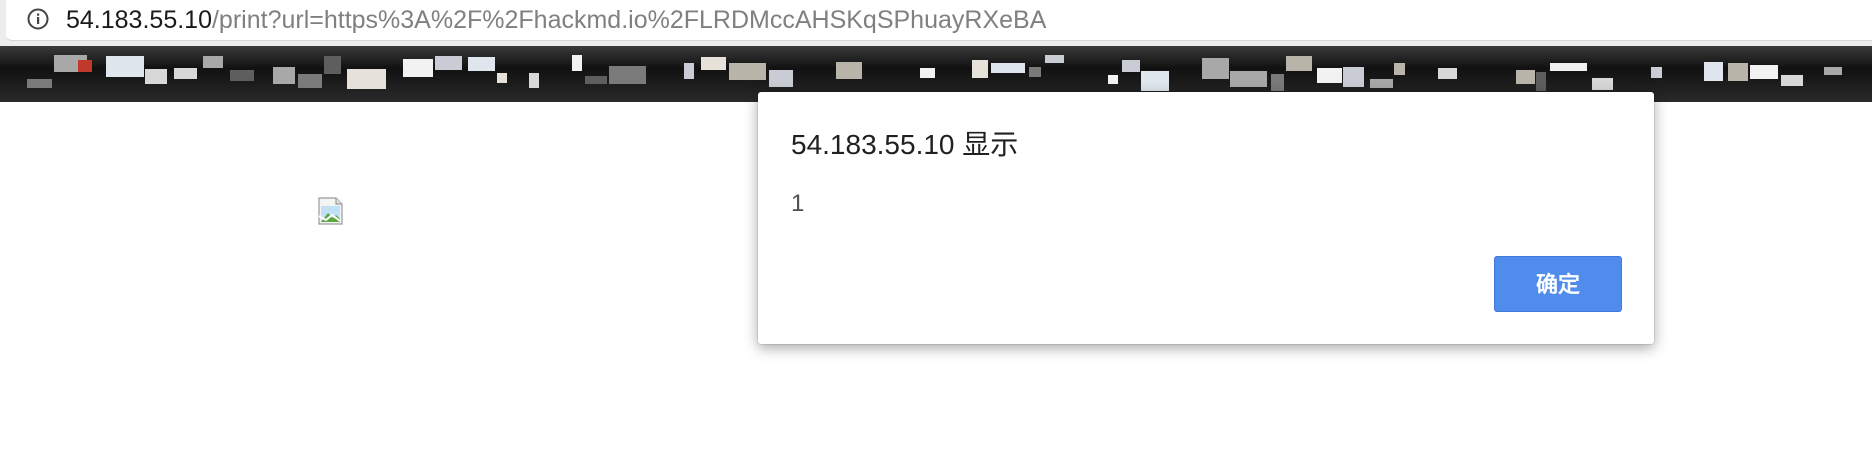 The width and height of the screenshot is (1872, 466). Describe the element at coordinates (798, 203) in the screenshot. I see `dialog-message: 1` at that location.